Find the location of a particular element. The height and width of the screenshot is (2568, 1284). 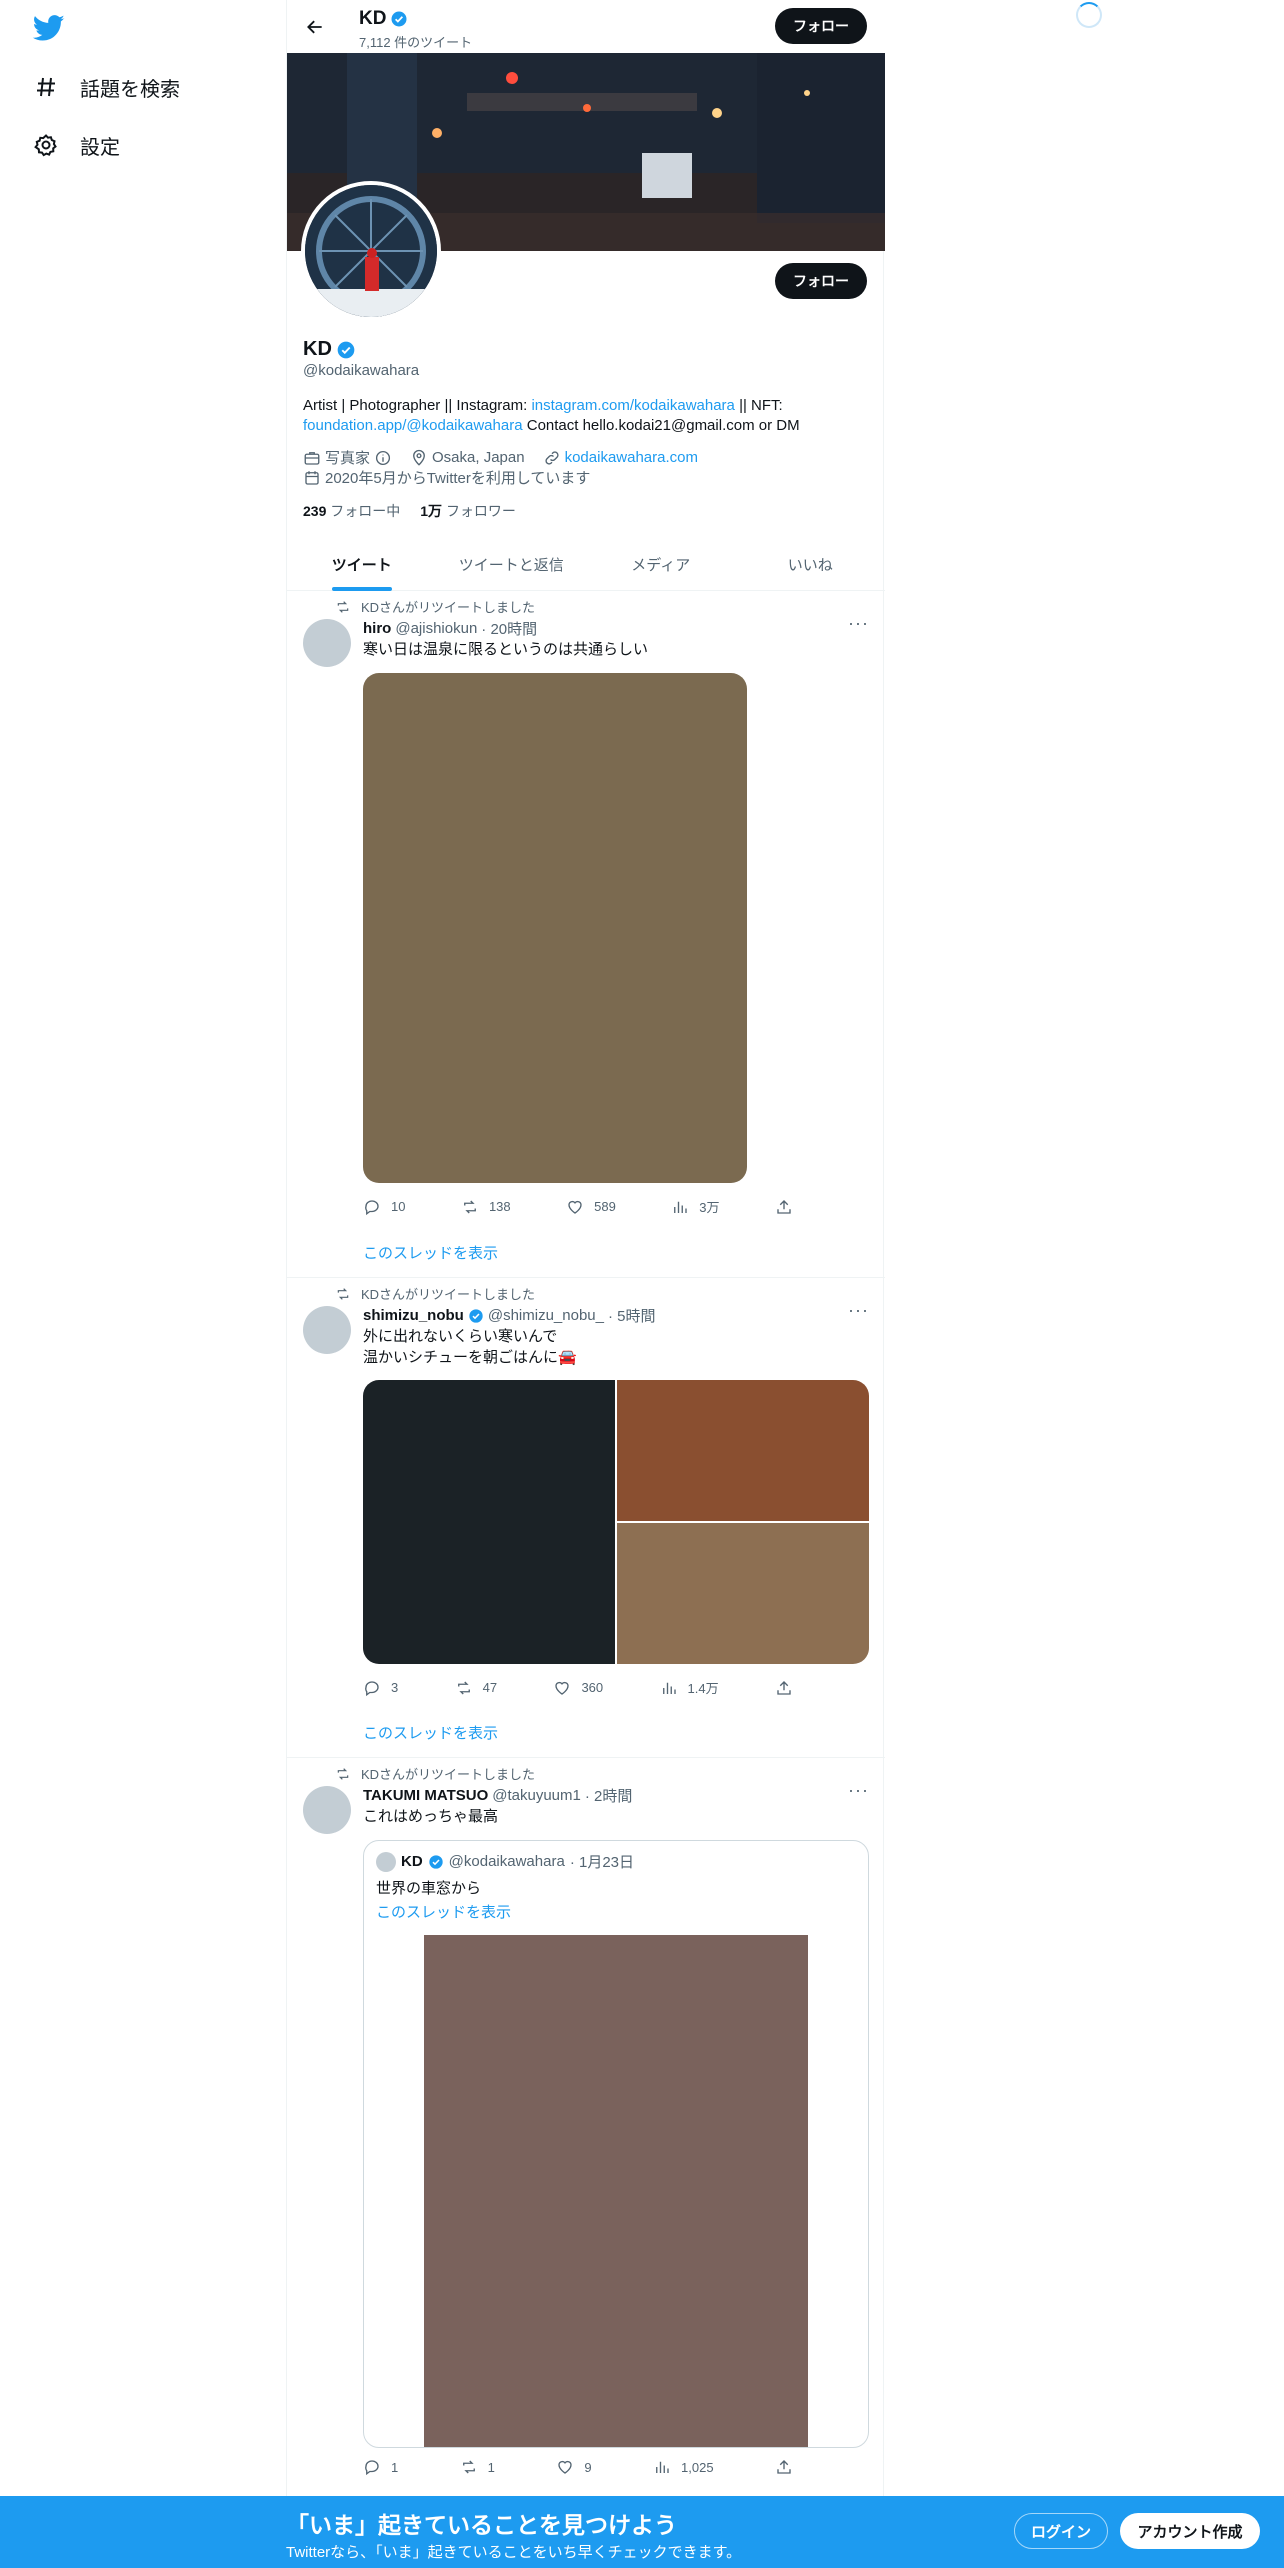

author-name: hiro is located at coordinates (377, 628).